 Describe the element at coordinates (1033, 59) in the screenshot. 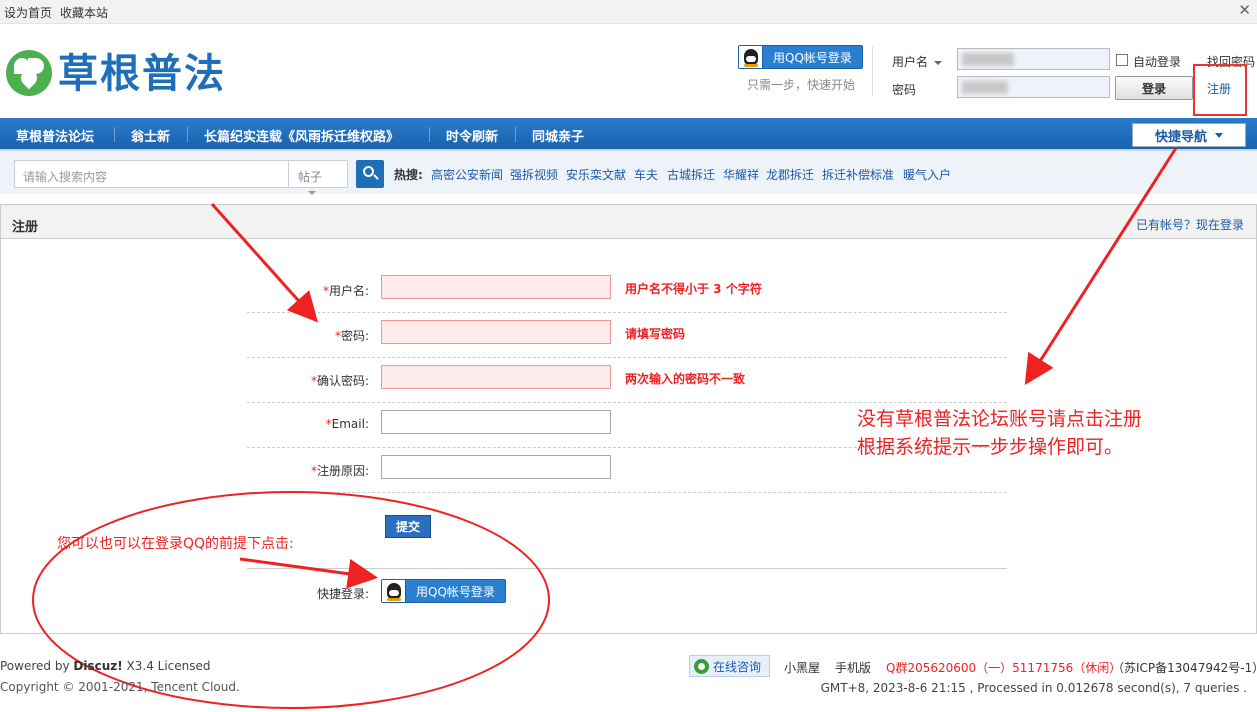

I see `username-input` at that location.